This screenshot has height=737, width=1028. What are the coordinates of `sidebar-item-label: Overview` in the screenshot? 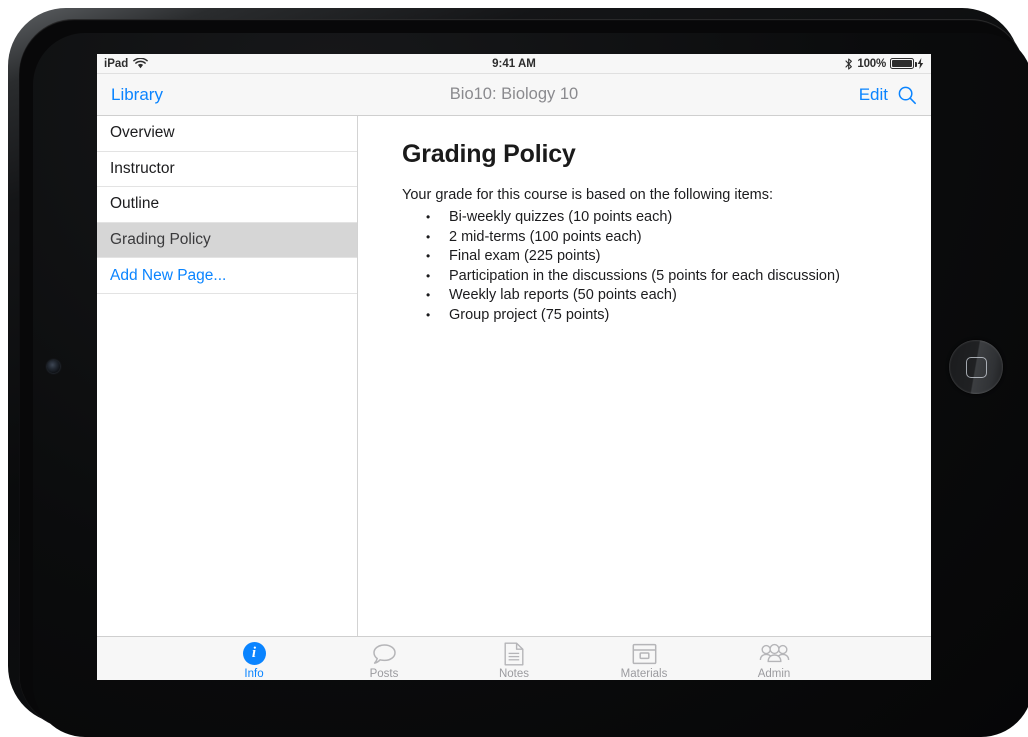 It's located at (142, 133).